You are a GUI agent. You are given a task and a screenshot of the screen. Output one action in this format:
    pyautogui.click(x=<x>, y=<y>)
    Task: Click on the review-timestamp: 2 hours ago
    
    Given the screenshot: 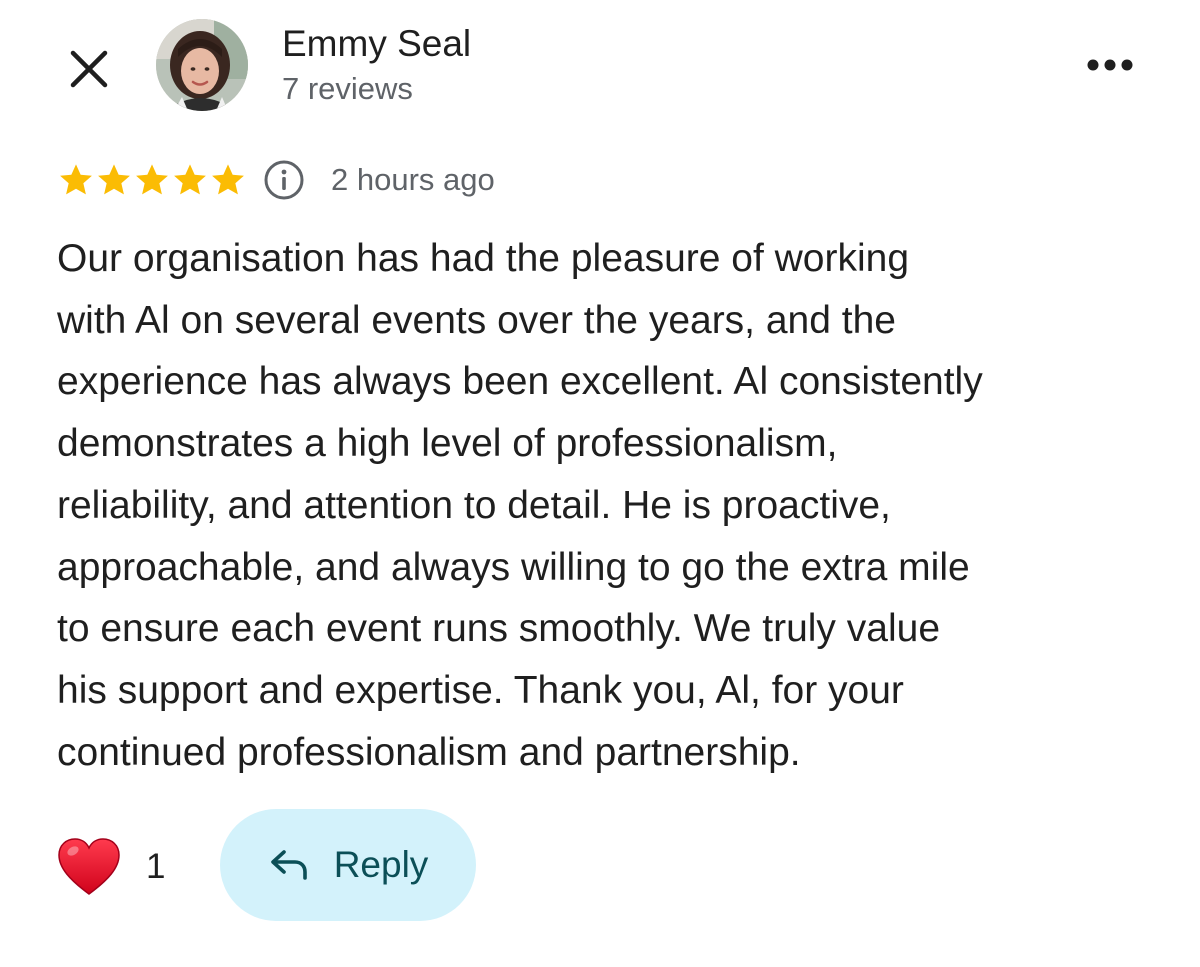 What is the action you would take?
    pyautogui.click(x=413, y=179)
    